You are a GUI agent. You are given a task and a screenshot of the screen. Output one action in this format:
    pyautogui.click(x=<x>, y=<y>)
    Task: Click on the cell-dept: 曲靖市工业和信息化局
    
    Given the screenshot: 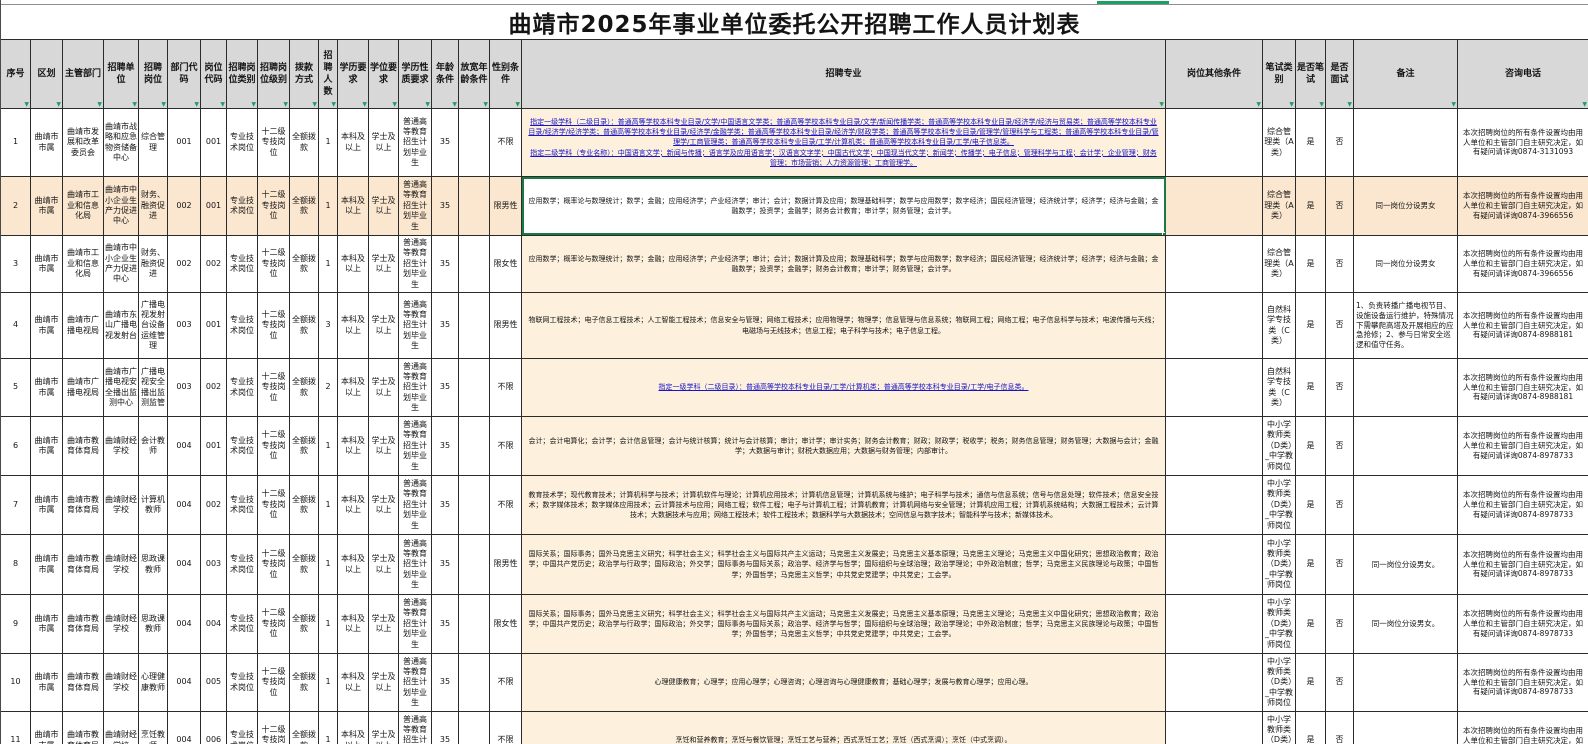 What is the action you would take?
    pyautogui.click(x=83, y=206)
    